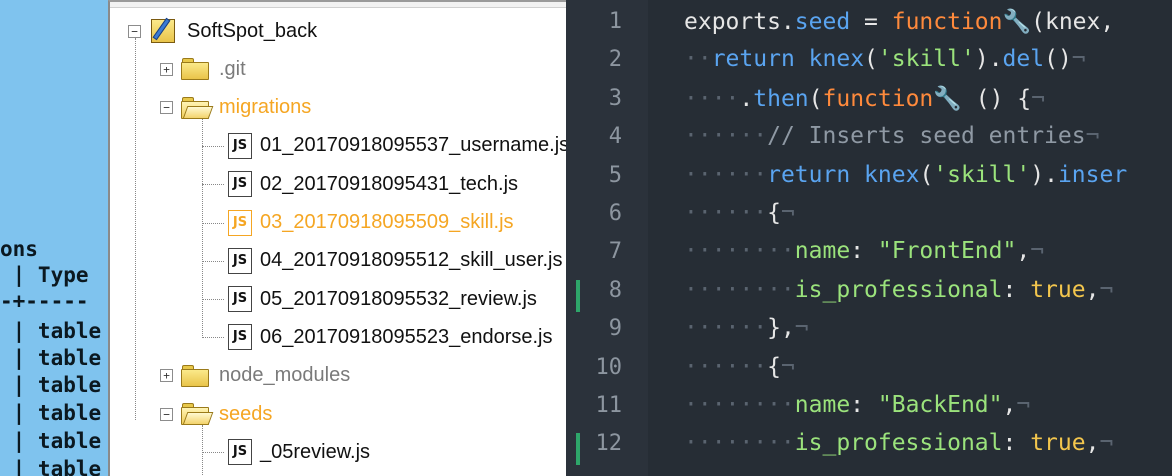 The height and width of the screenshot is (476, 1172). What do you see at coordinates (746, 98) in the screenshot?
I see `code-token: .` at bounding box center [746, 98].